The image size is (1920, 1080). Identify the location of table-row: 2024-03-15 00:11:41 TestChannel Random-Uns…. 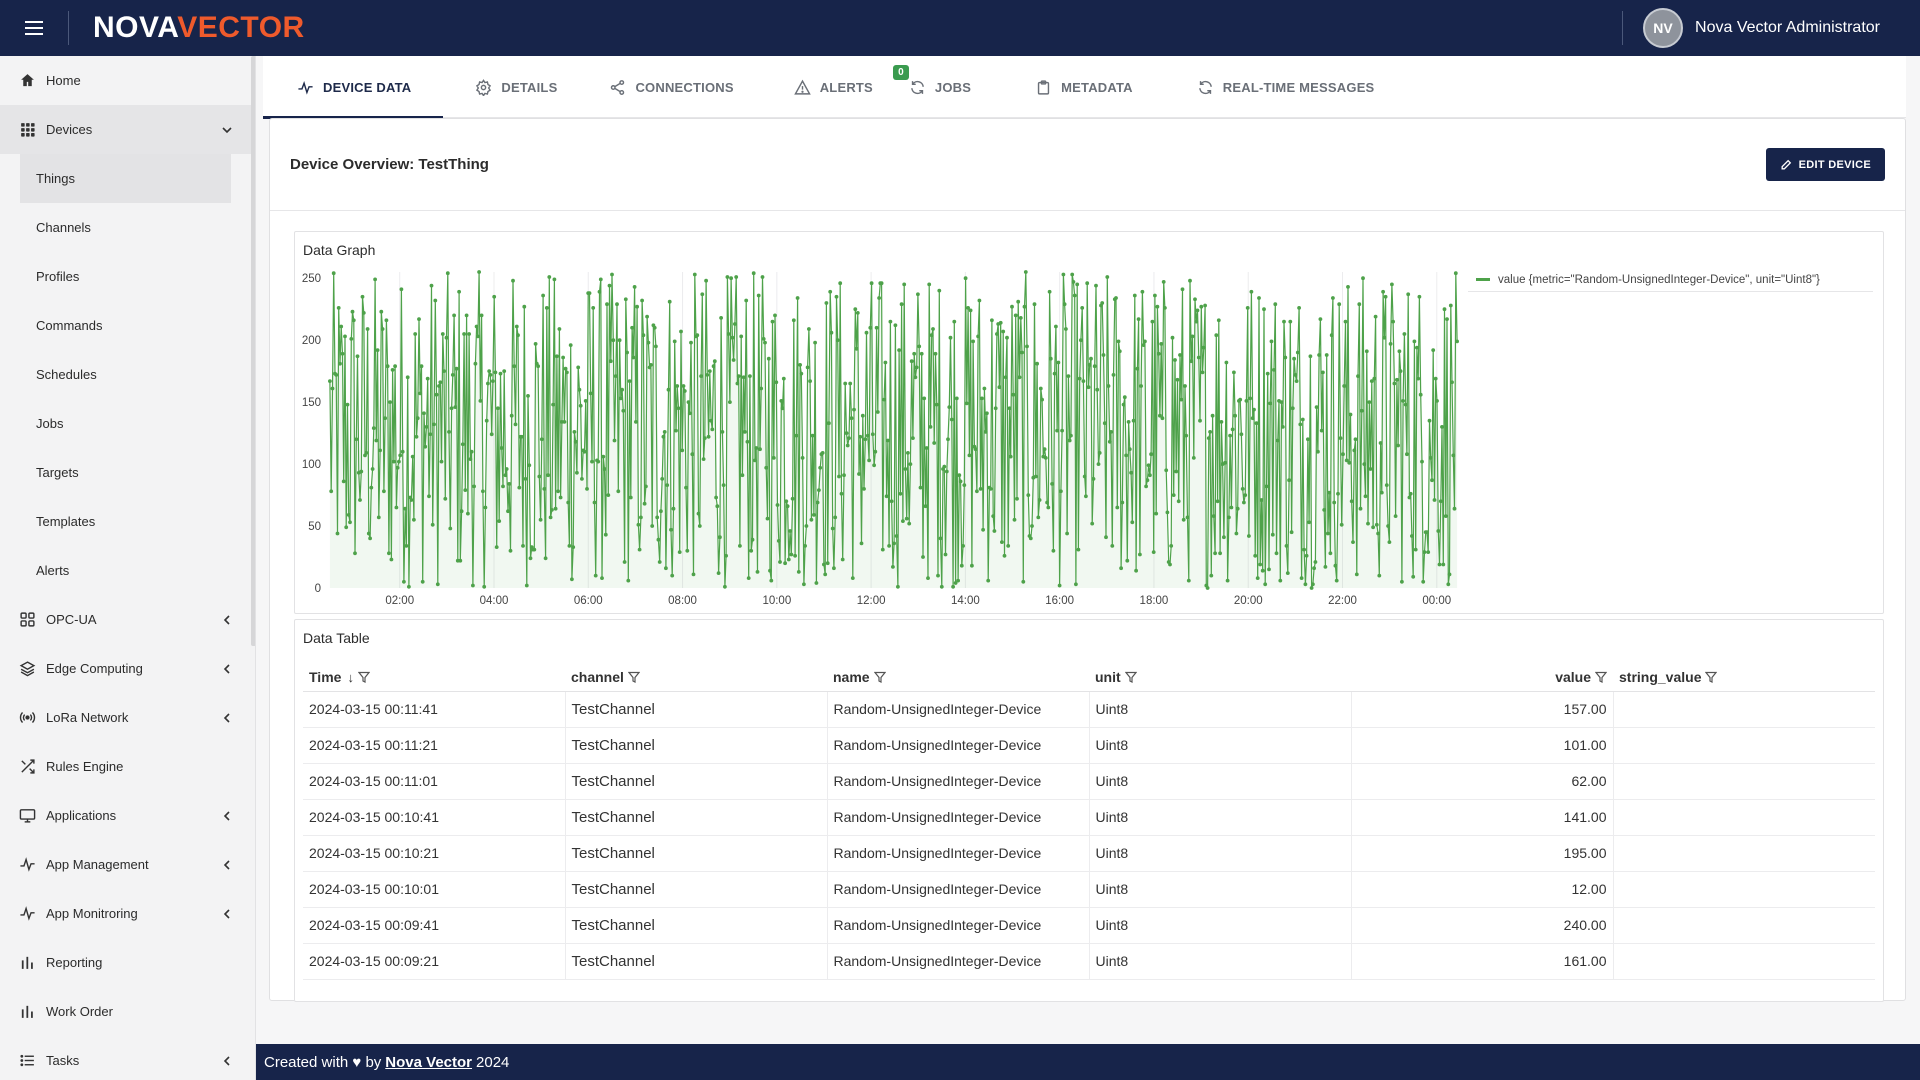
(1089, 709).